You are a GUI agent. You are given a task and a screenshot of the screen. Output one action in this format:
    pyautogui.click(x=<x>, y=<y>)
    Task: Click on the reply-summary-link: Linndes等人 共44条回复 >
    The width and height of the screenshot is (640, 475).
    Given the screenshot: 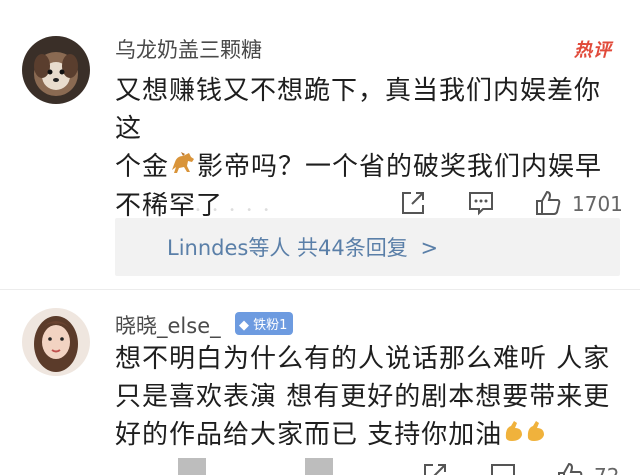 What is the action you would take?
    pyautogui.click(x=302, y=247)
    